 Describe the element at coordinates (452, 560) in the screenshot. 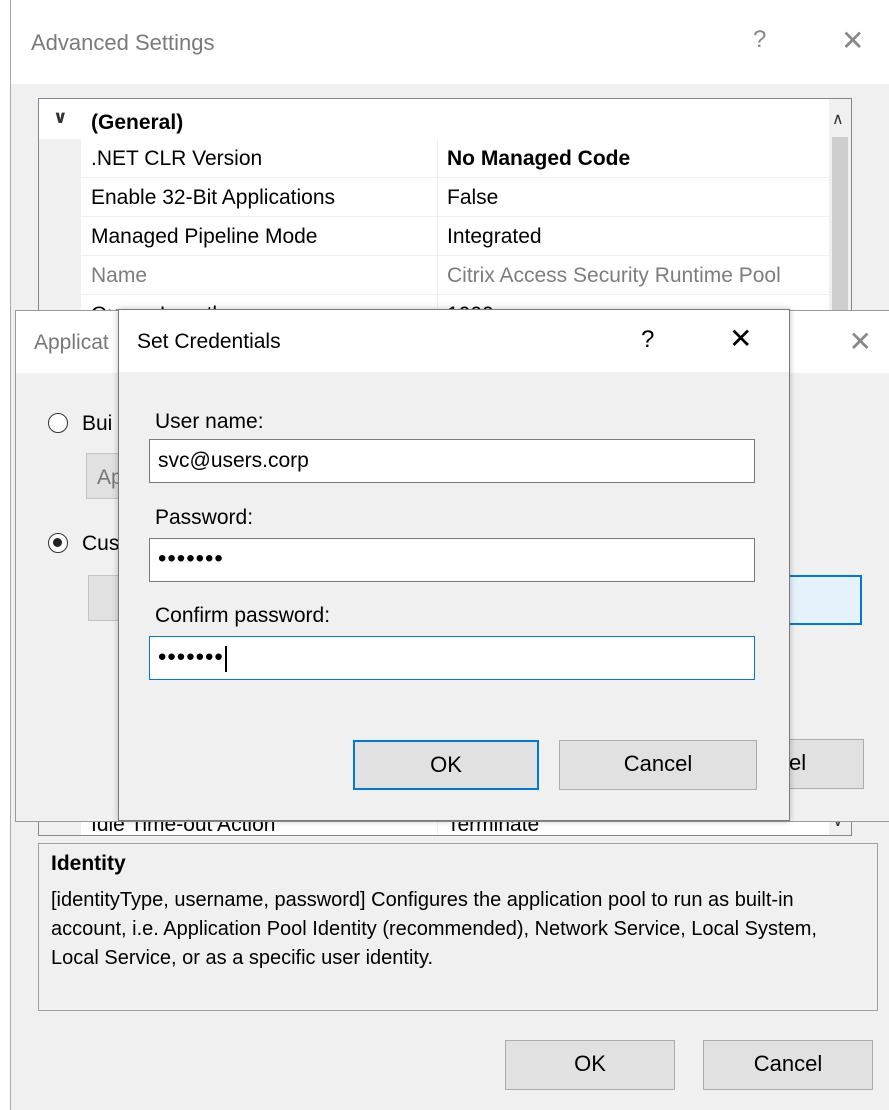

I see `password-input: •••••••` at that location.